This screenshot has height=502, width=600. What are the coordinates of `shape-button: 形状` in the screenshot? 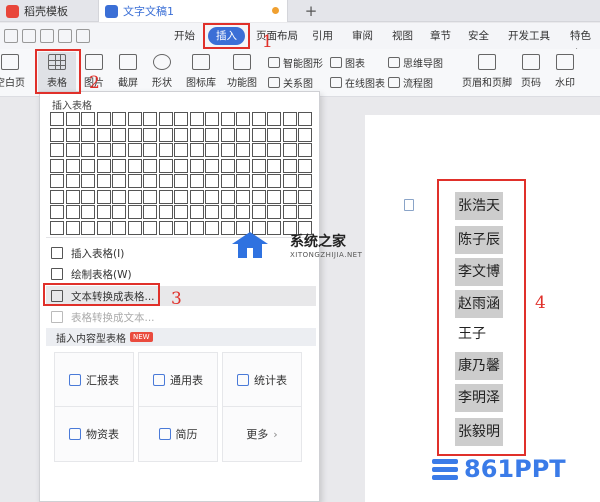 It's located at (162, 73).